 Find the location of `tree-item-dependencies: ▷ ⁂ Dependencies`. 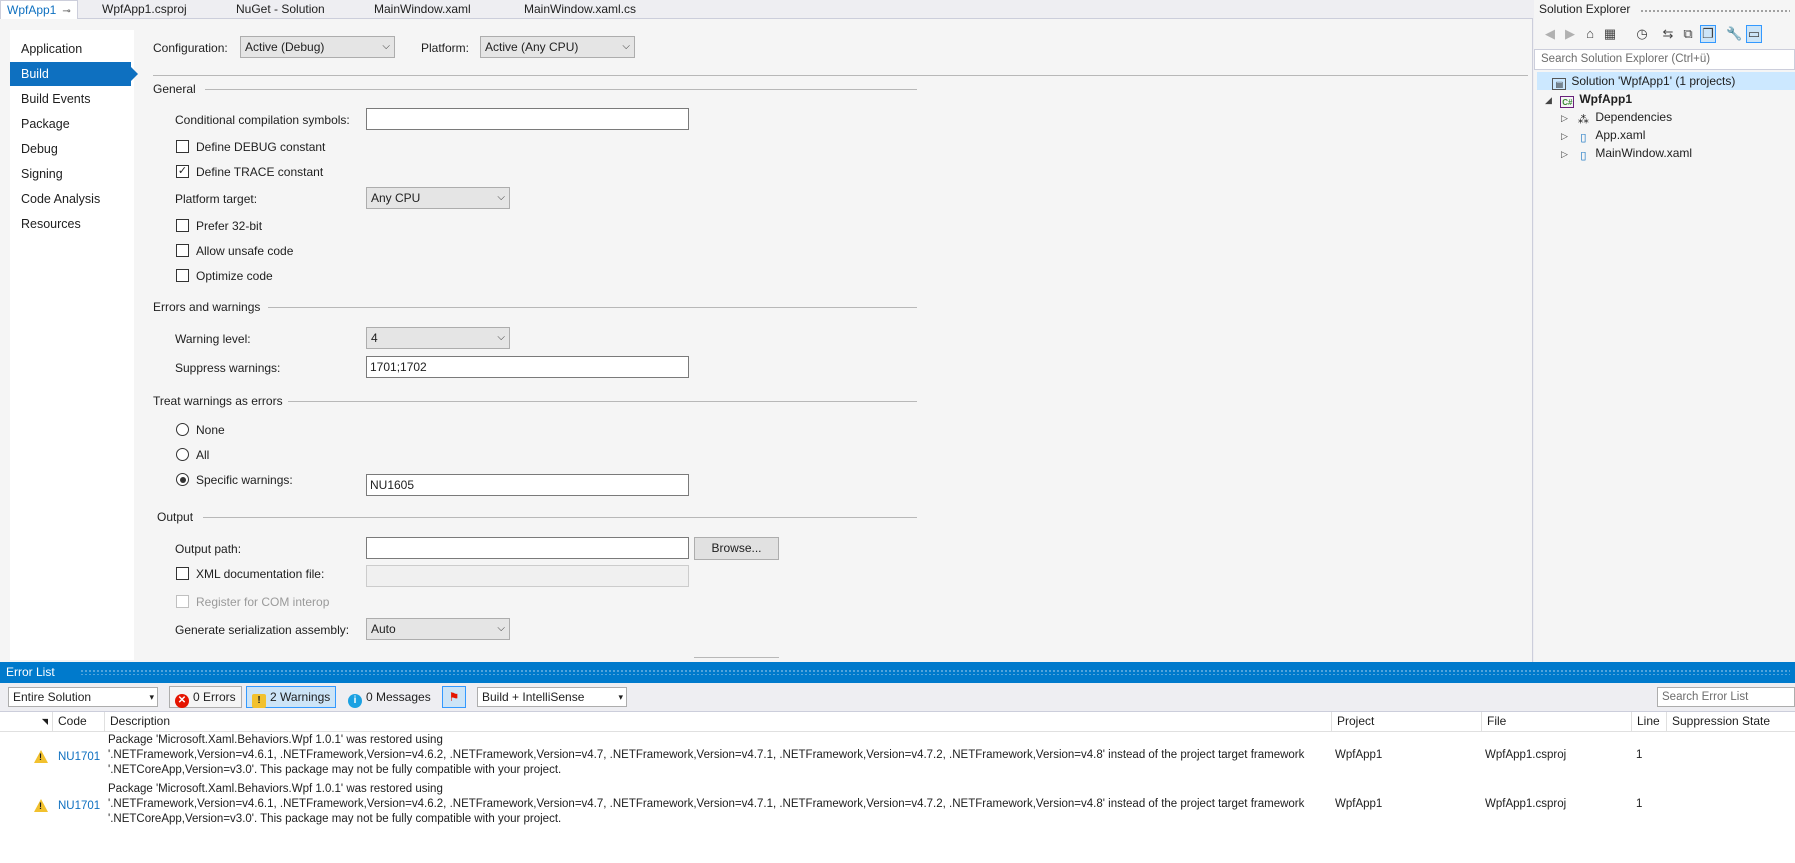

tree-item-dependencies: ▷ ⁂ Dependencies is located at coordinates (1616, 117).